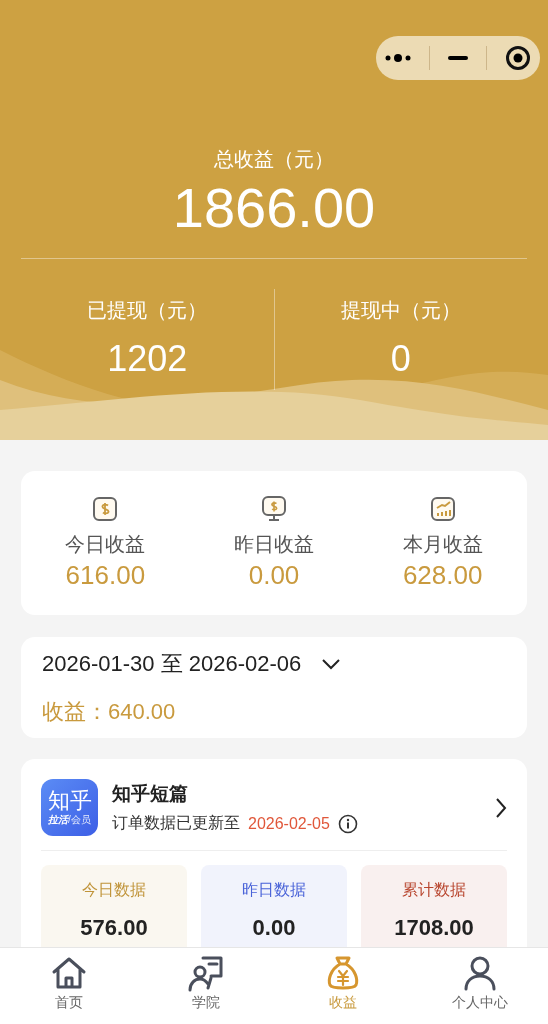 The height and width of the screenshot is (1024, 548). I want to click on summary-label: 提现中（元）, so click(400, 310).